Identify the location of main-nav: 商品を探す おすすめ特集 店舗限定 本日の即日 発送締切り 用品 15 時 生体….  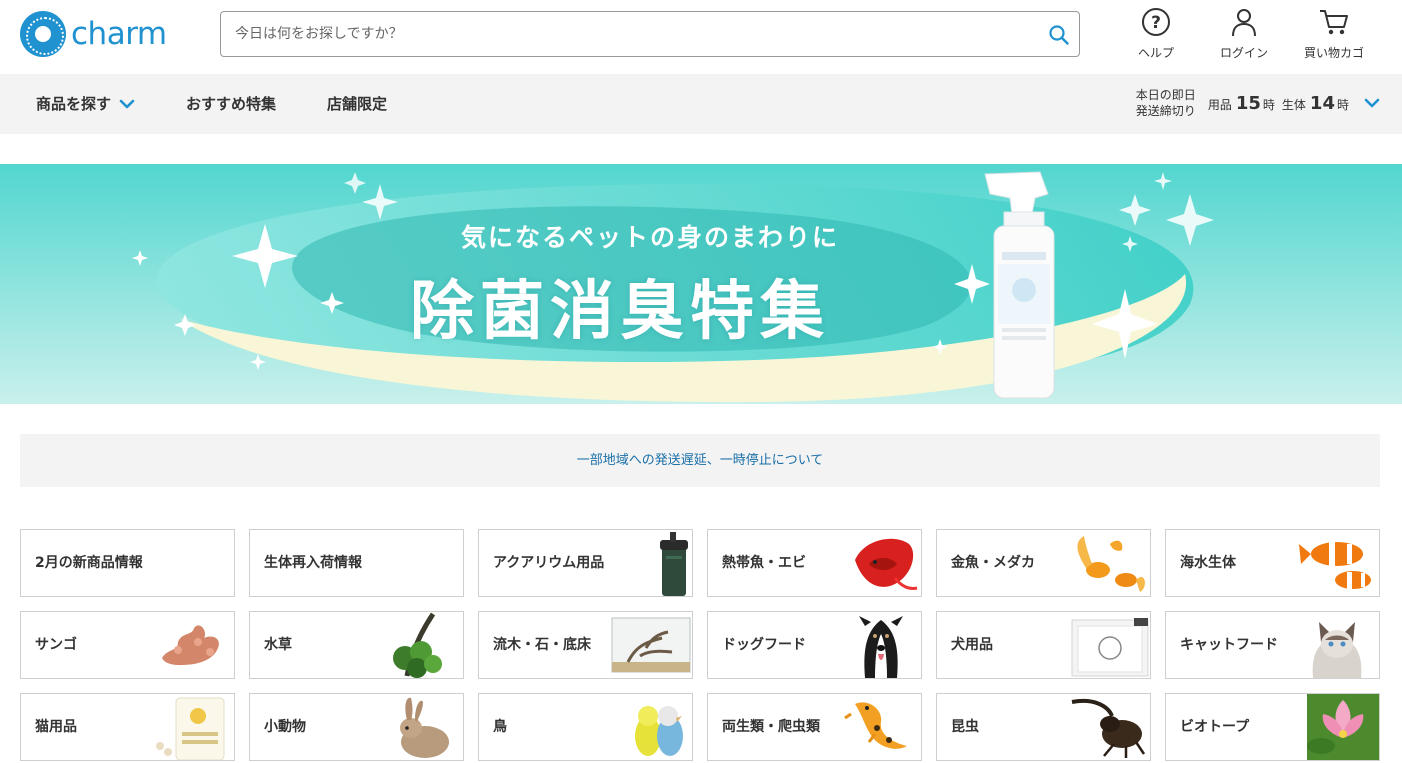
(701, 104).